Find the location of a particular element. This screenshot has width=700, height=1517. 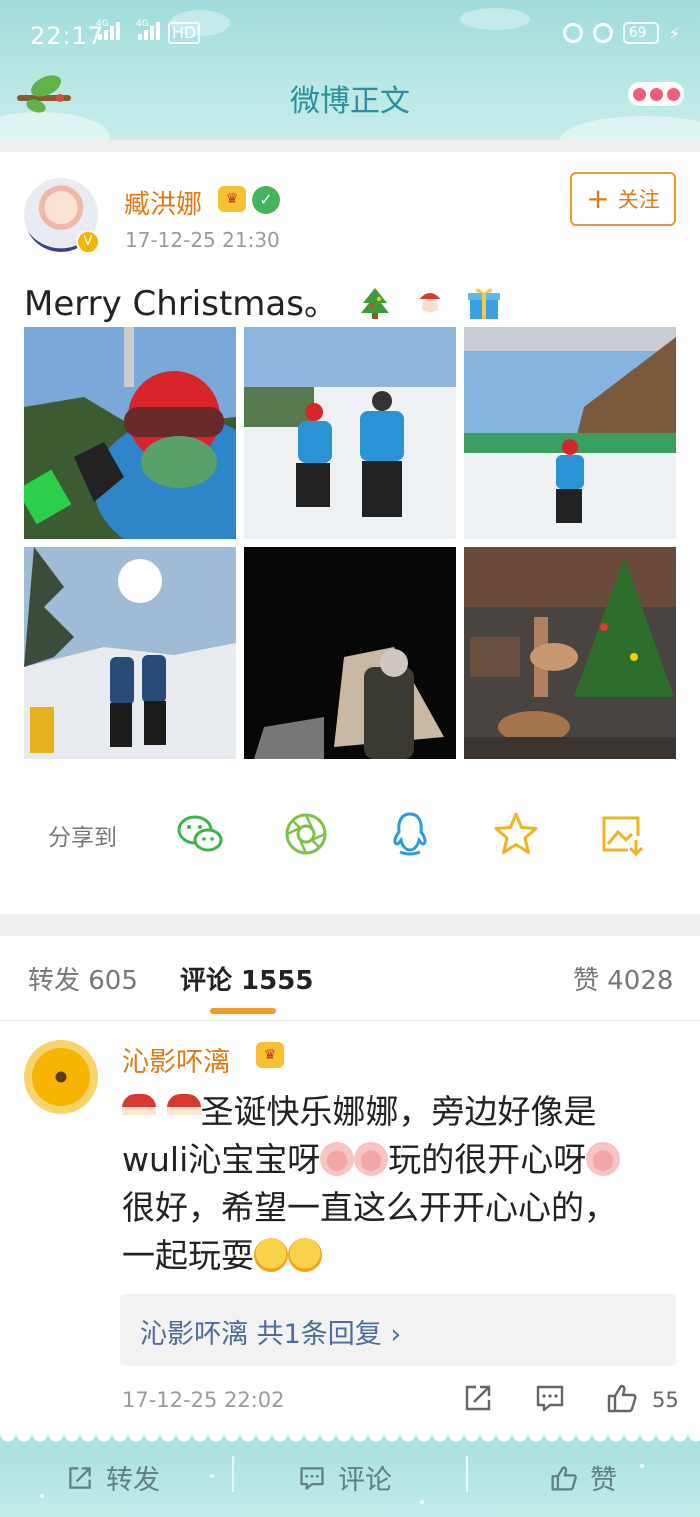

bottom-comment-button: 评论 is located at coordinates (345, 1477).